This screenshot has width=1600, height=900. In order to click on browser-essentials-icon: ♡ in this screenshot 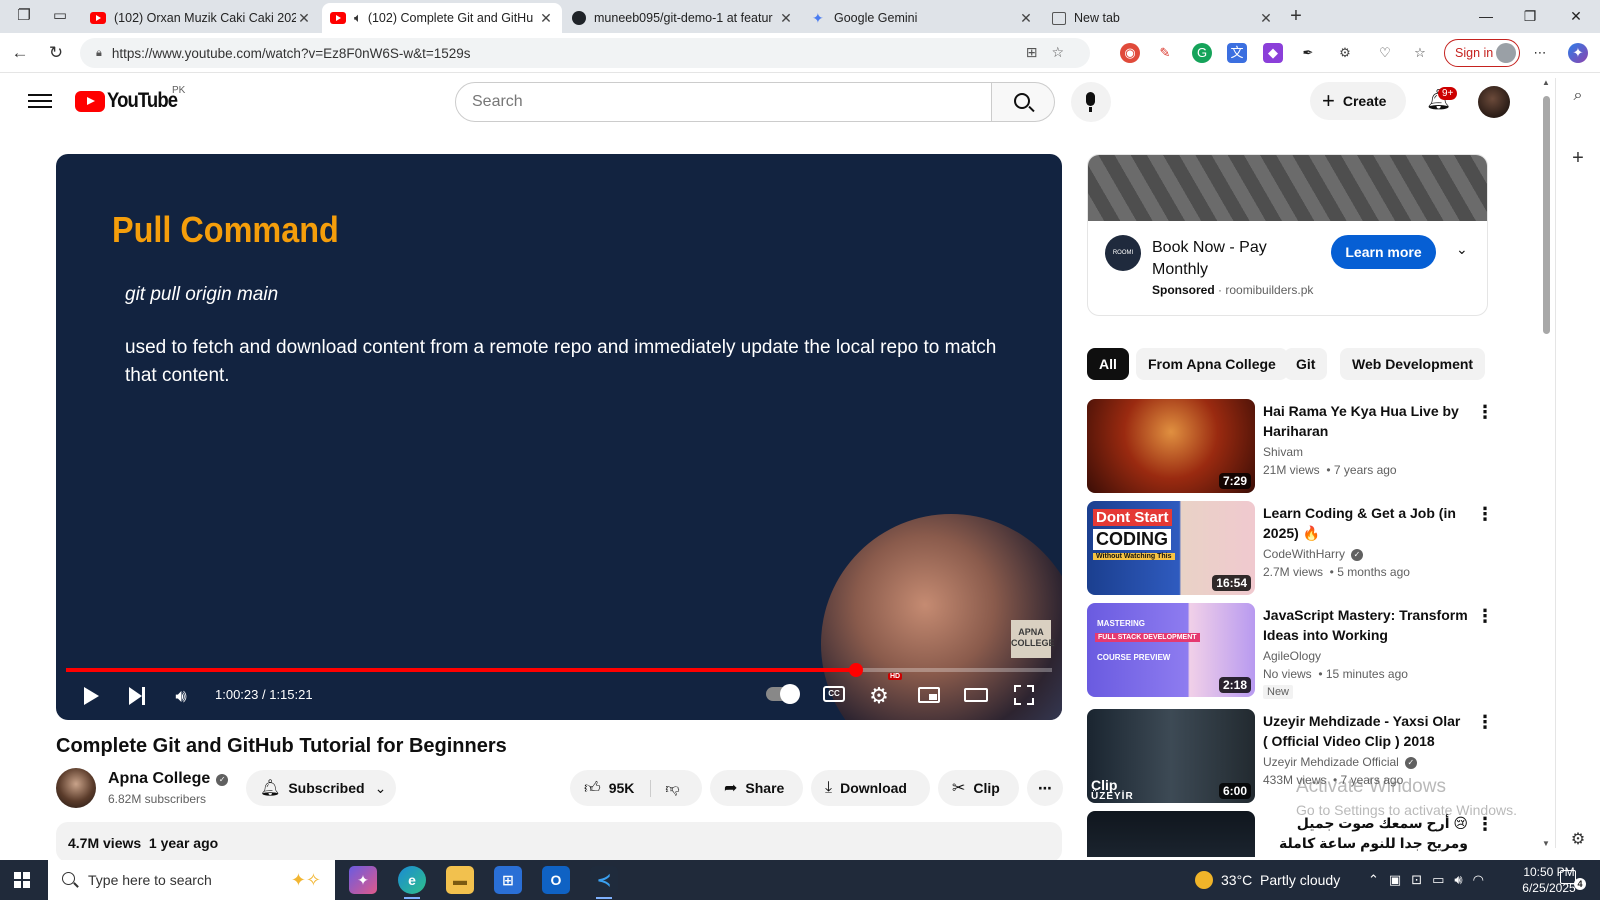, I will do `click(1385, 53)`.